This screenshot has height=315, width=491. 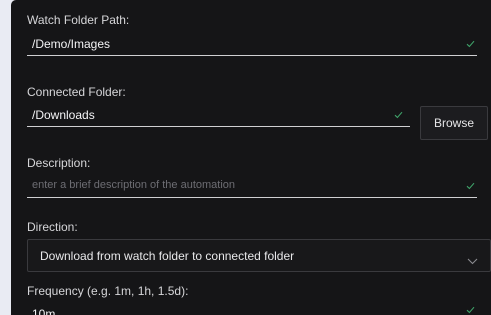 I want to click on description-label: Description:, so click(x=59, y=163).